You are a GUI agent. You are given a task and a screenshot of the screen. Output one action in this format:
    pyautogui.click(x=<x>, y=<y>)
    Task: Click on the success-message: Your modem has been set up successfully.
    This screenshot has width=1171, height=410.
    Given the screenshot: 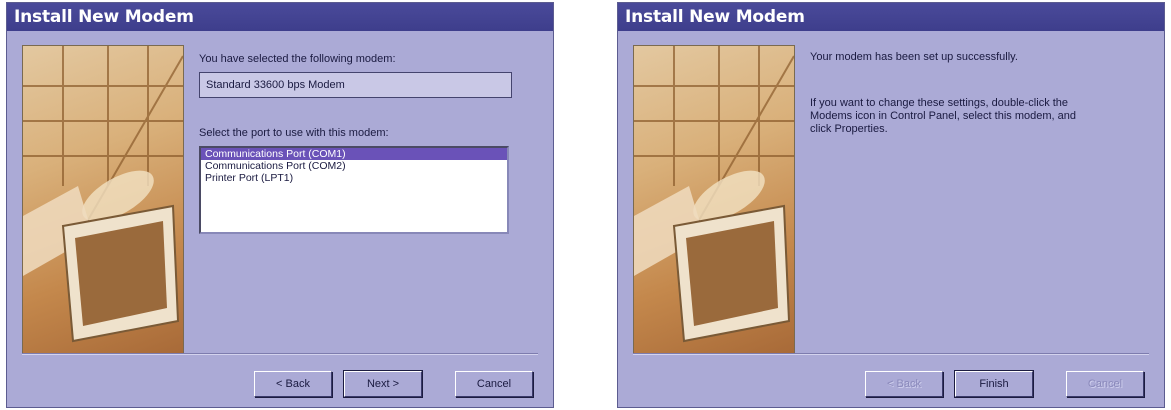 What is the action you would take?
    pyautogui.click(x=914, y=57)
    